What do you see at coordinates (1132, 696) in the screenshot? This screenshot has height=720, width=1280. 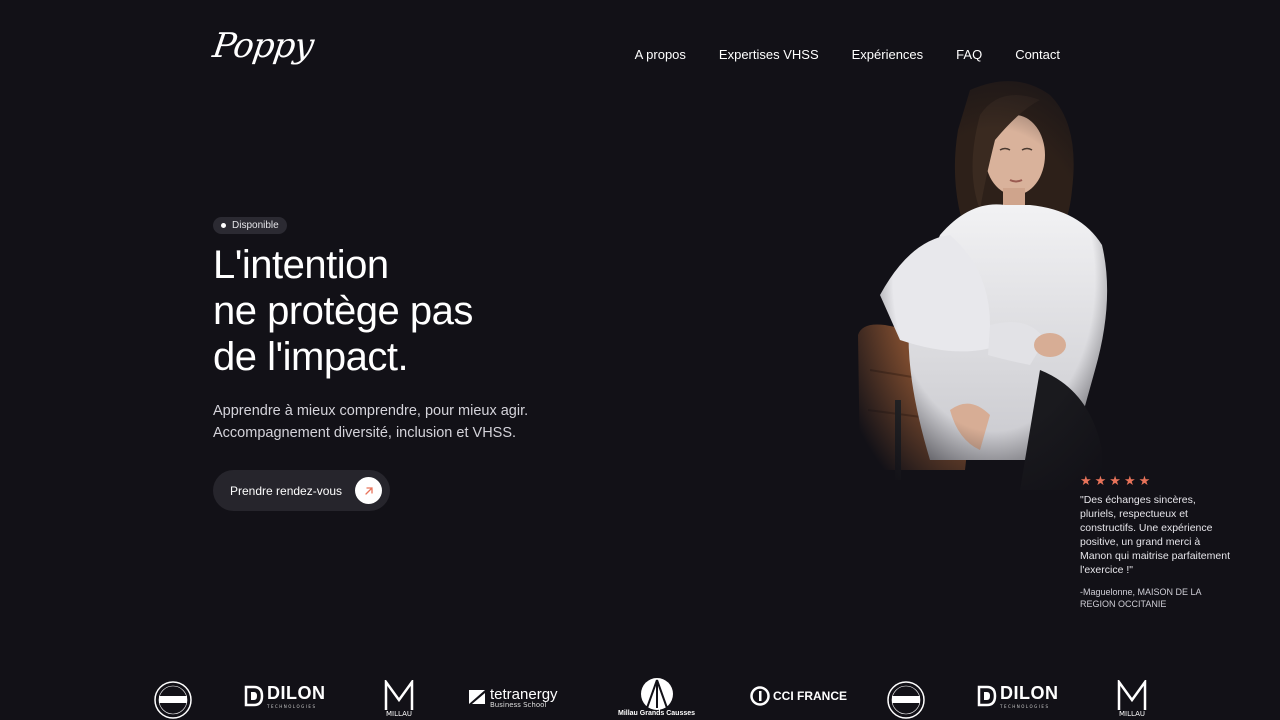 I see `millau-logo-2: MILLAU` at bounding box center [1132, 696].